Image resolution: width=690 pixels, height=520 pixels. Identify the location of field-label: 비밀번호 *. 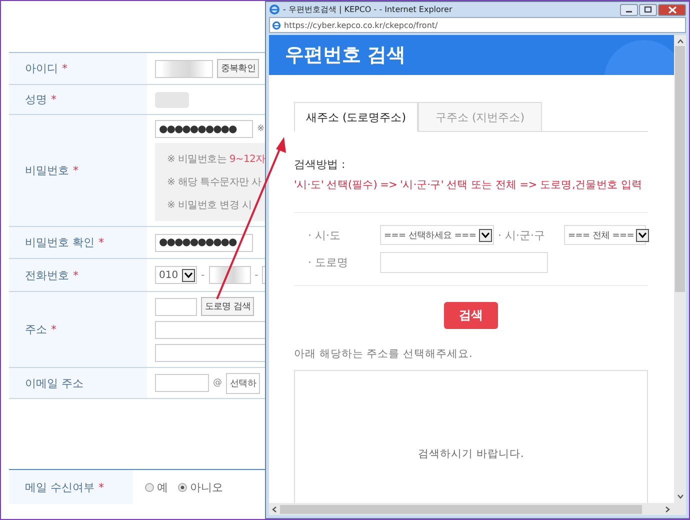
(78, 170).